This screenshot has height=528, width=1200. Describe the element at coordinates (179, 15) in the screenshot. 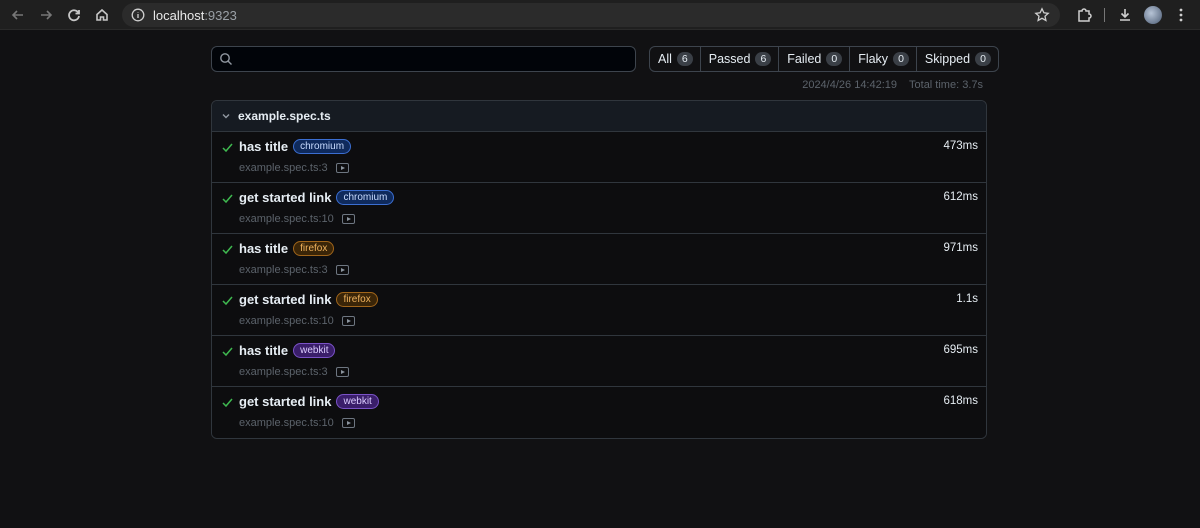

I see `url-host: localhost` at that location.